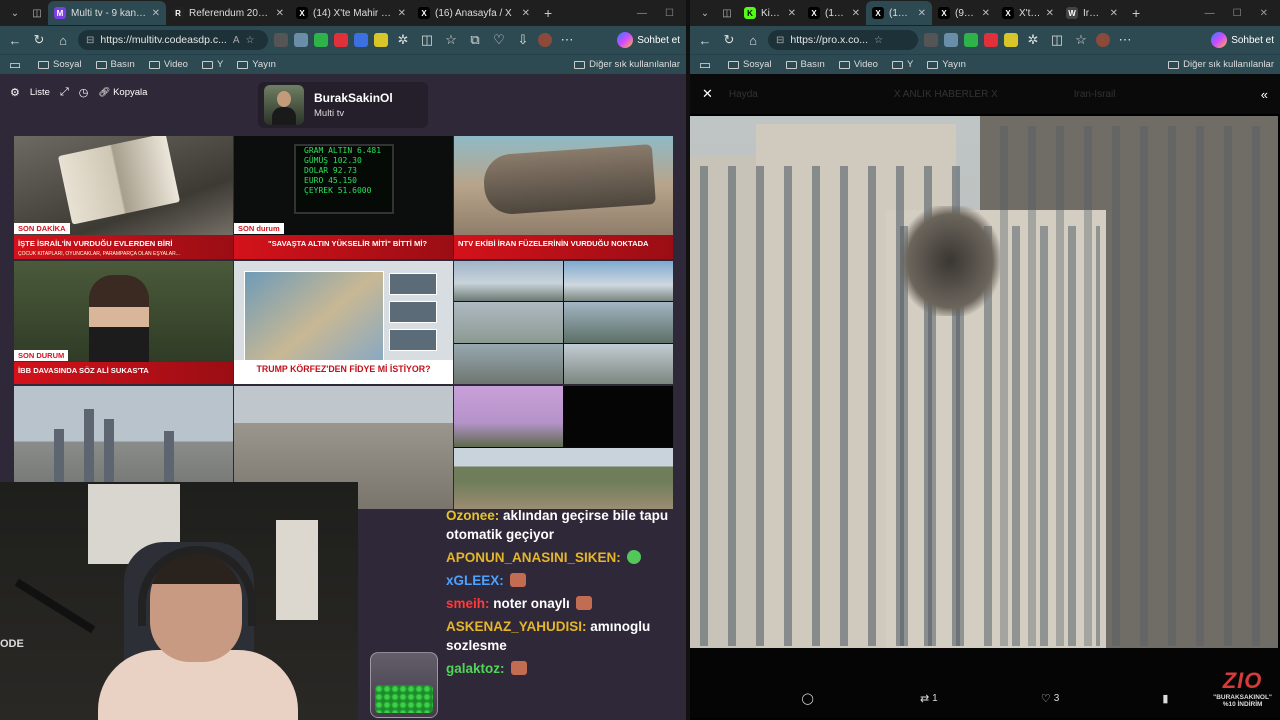  What do you see at coordinates (523, 40) in the screenshot?
I see `download-icon: ⇩` at bounding box center [523, 40].